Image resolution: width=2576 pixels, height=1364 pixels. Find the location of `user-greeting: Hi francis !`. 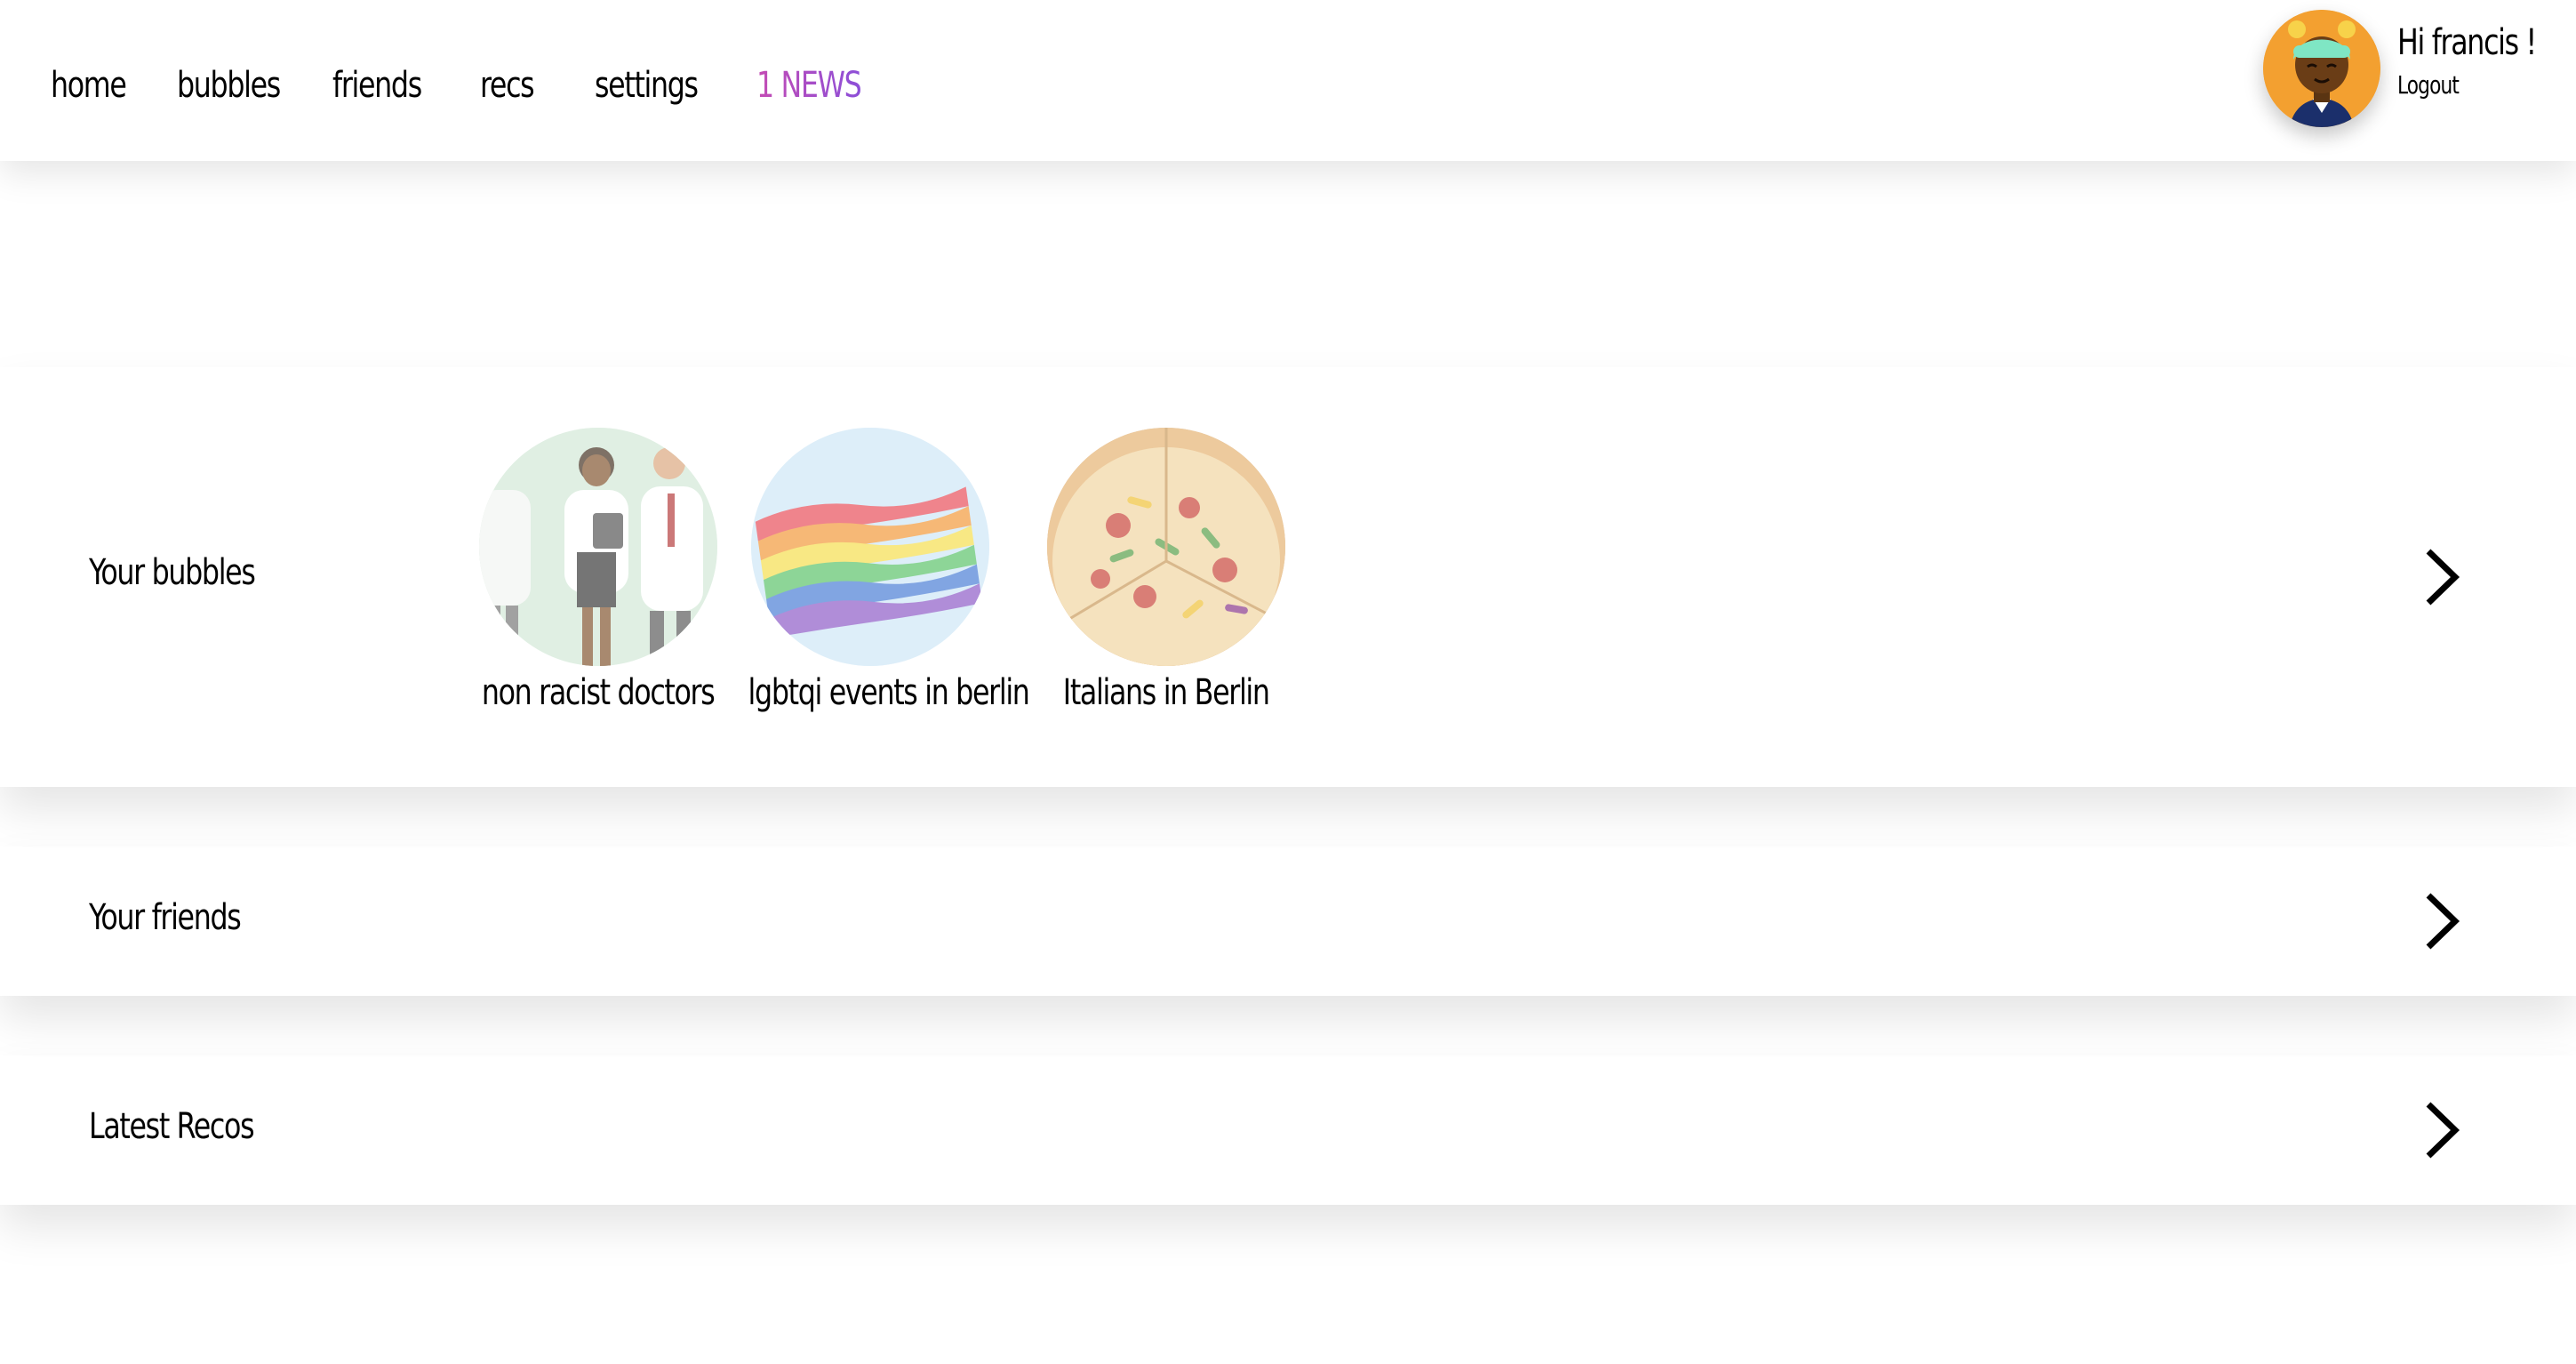

user-greeting: Hi francis ! is located at coordinates (2467, 42).